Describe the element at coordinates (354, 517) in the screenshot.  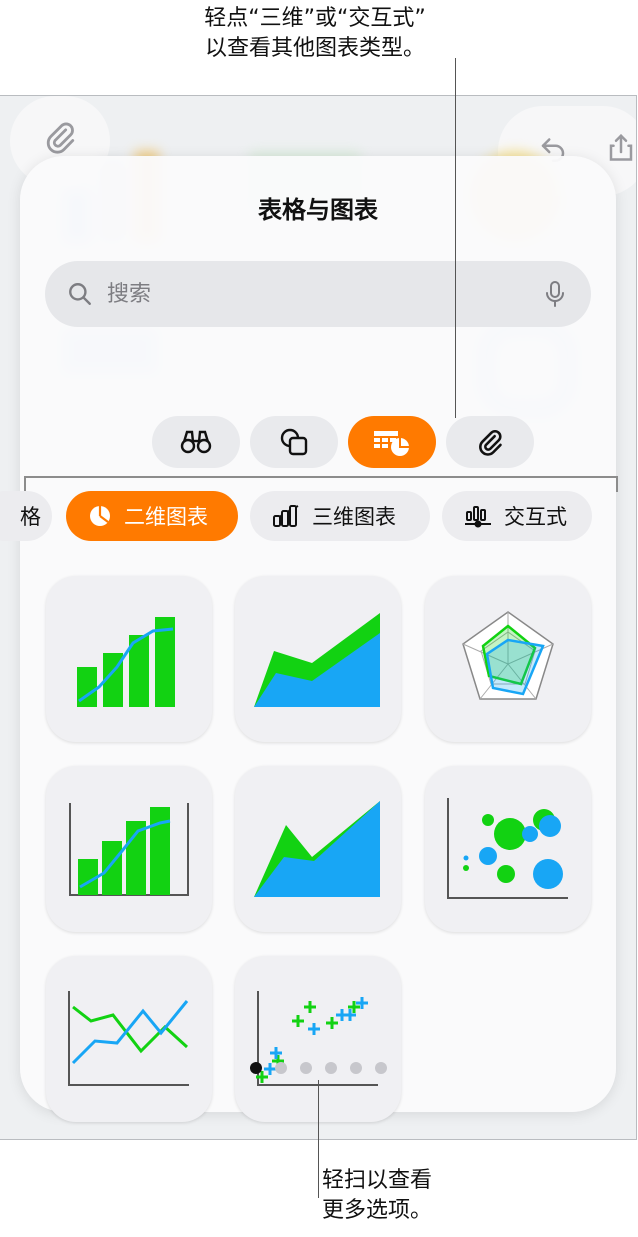
I see `tab-3d-label: 三维图表` at that location.